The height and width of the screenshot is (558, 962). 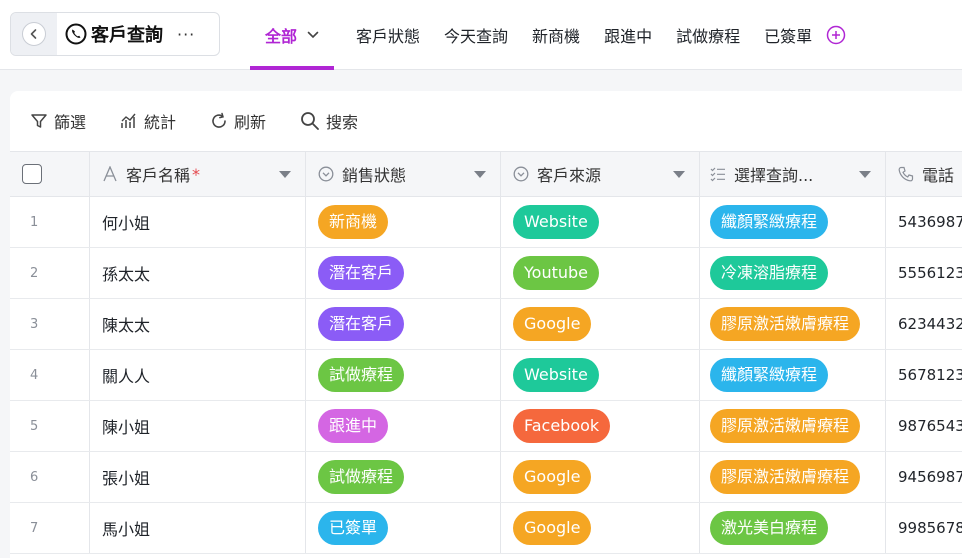 What do you see at coordinates (34, 222) in the screenshot?
I see `row-number: 1` at bounding box center [34, 222].